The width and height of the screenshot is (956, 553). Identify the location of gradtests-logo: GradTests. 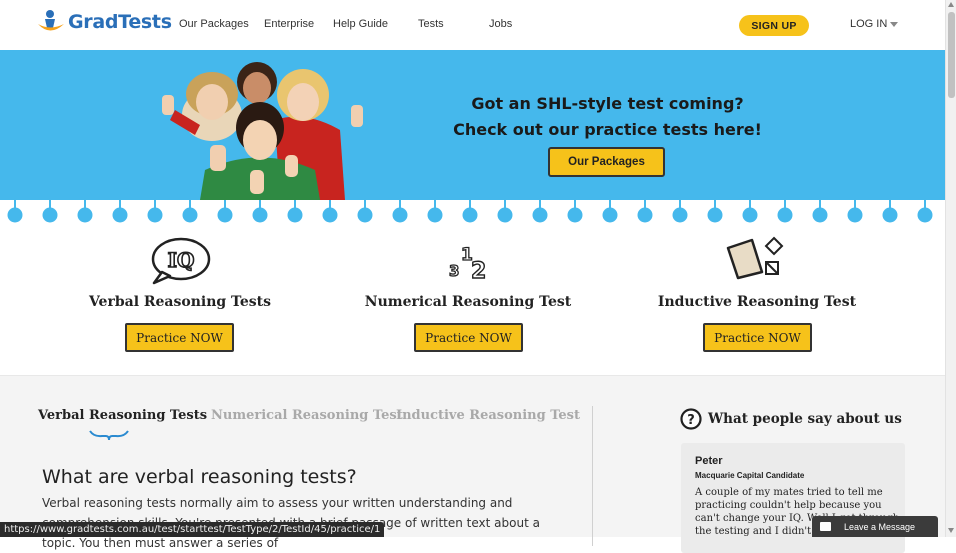
(104, 22).